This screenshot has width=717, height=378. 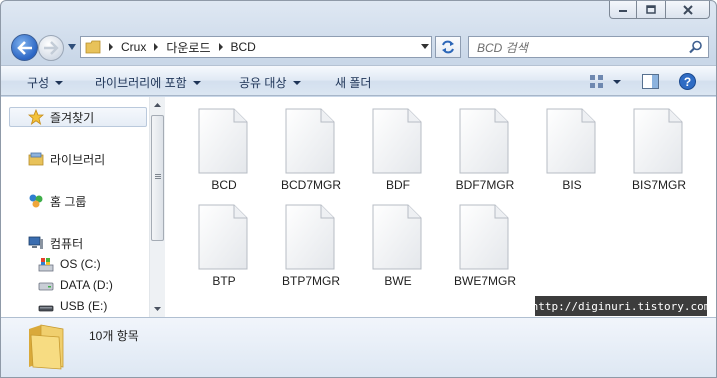 I want to click on nav-item-drive-d: DATA (D:), so click(x=75, y=285).